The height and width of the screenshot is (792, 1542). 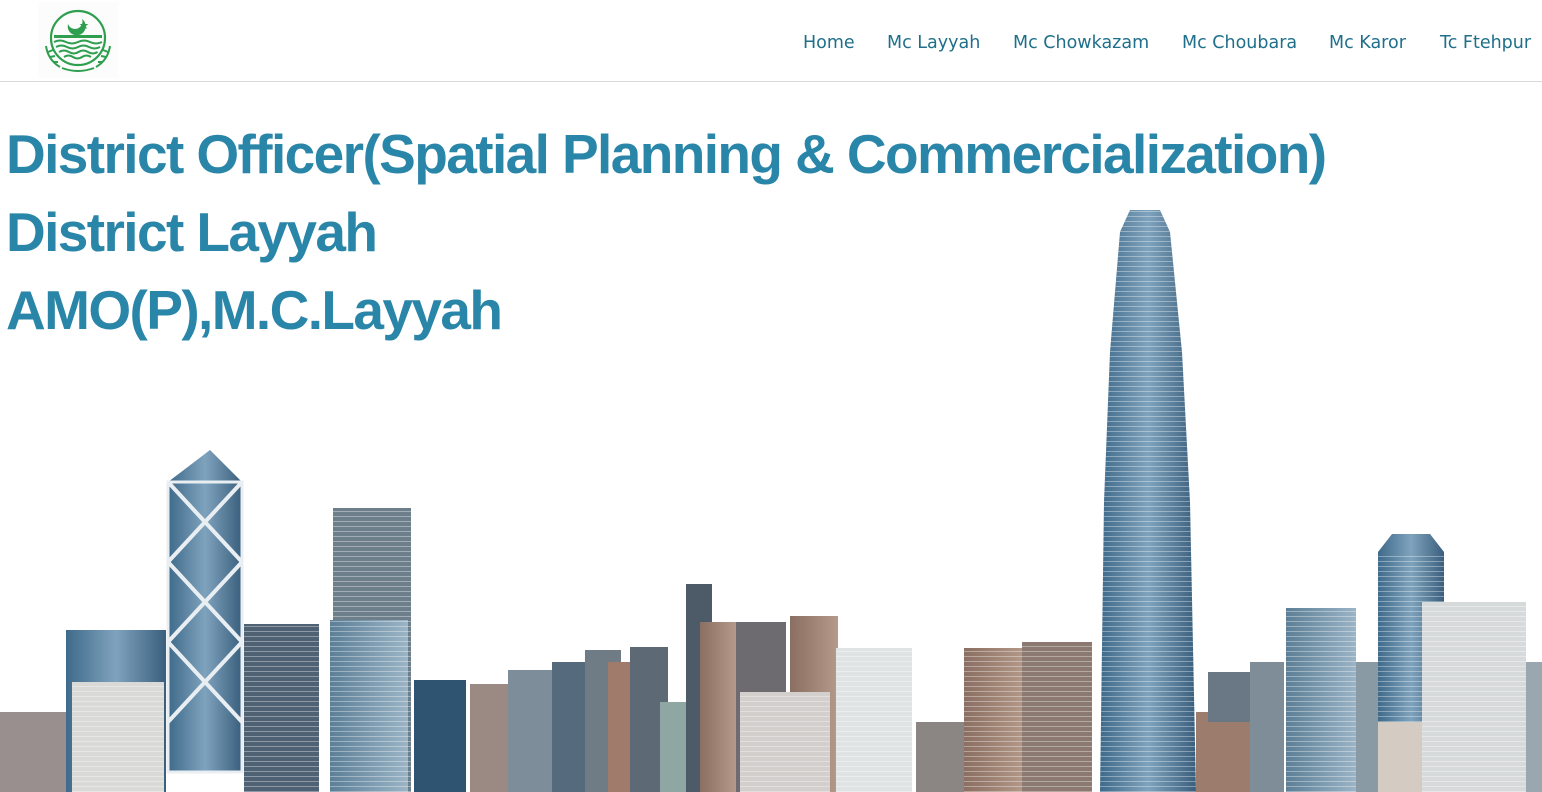 I want to click on nav-mc-chowkazam: Mc Chowkazam, so click(x=1081, y=43).